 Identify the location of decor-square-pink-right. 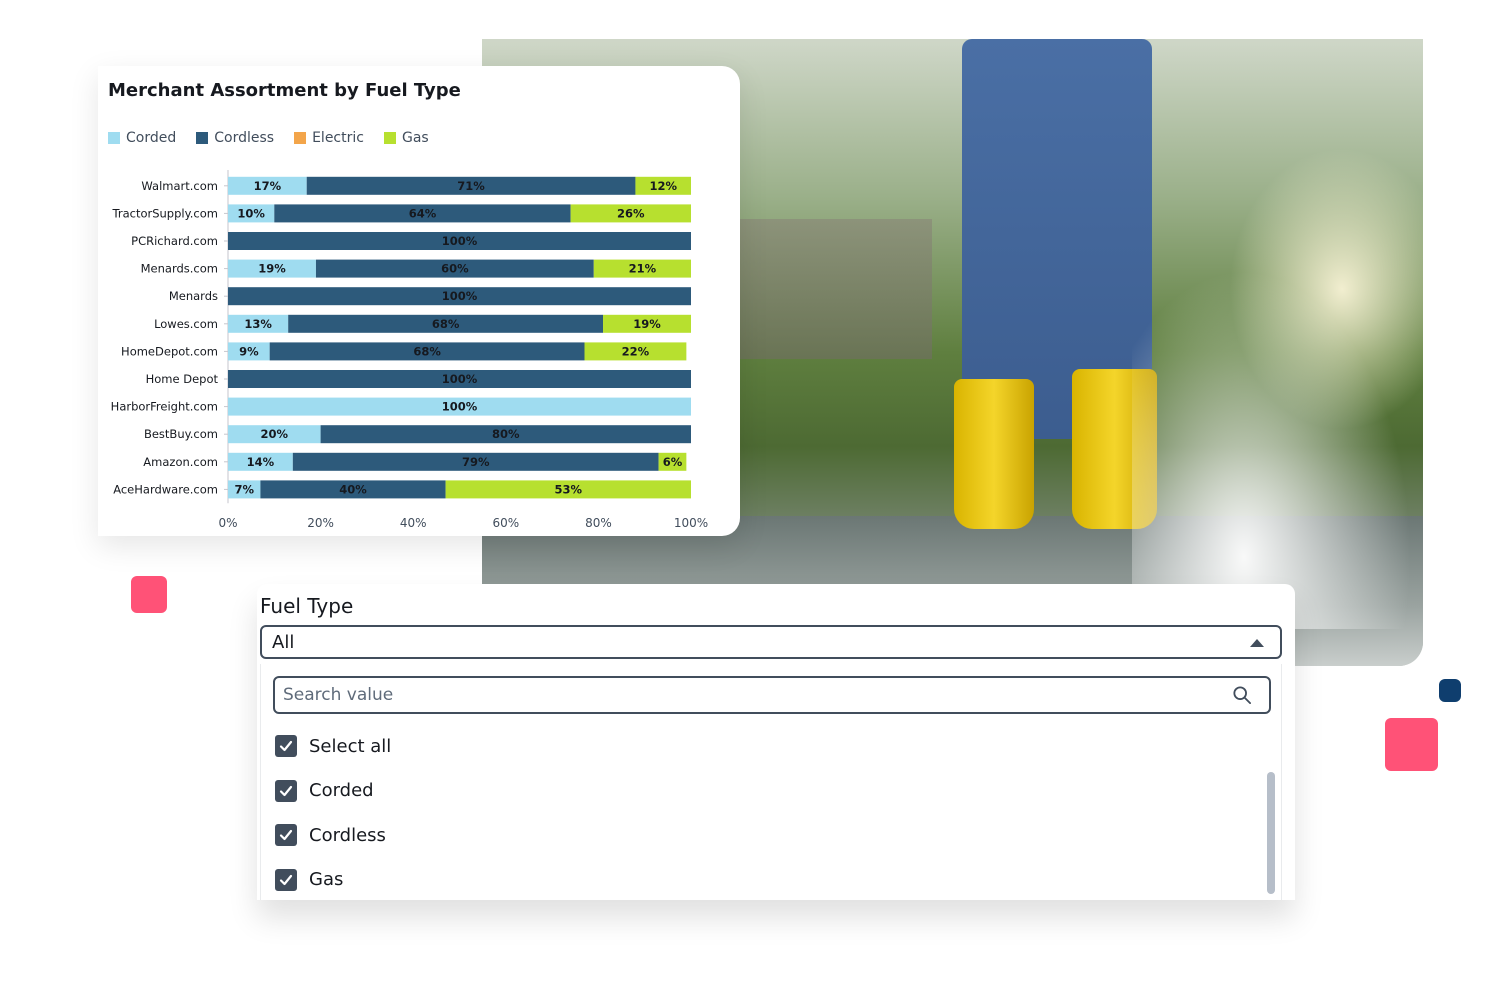
(1411, 744).